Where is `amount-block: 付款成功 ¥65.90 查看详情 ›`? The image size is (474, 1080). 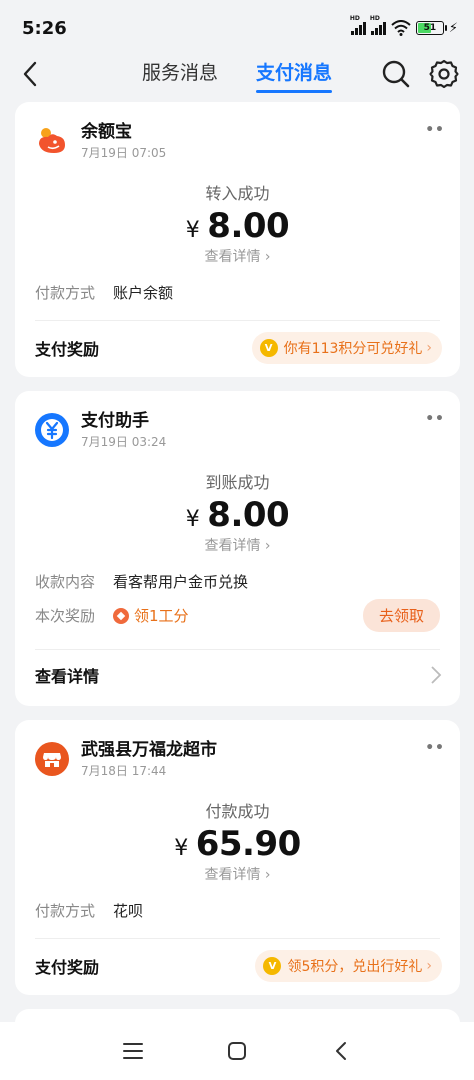
amount-block: 付款成功 ¥65.90 查看详情 › is located at coordinates (237, 841).